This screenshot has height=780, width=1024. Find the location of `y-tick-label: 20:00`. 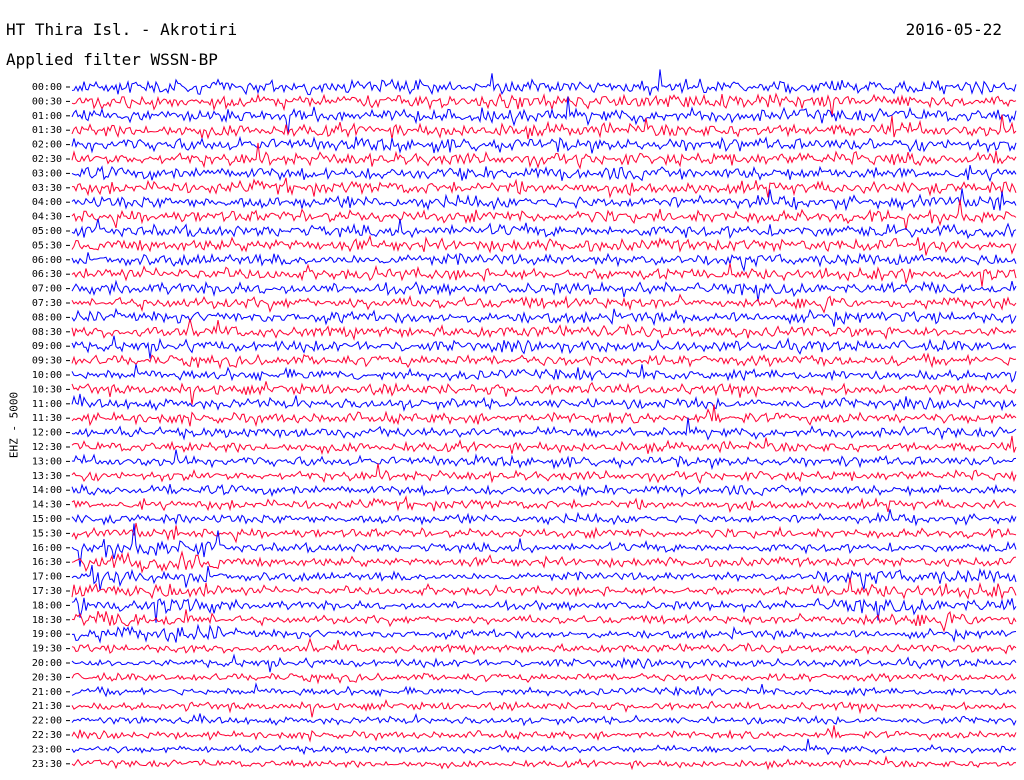

y-tick-label: 20:00 is located at coordinates (47, 663).